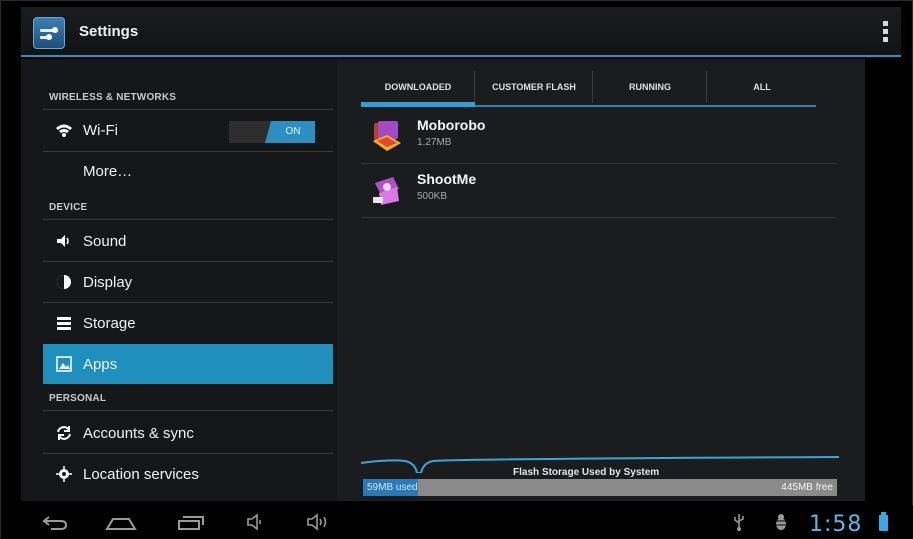 The height and width of the screenshot is (539, 913). I want to click on settings-item-label: Sound, so click(105, 241).